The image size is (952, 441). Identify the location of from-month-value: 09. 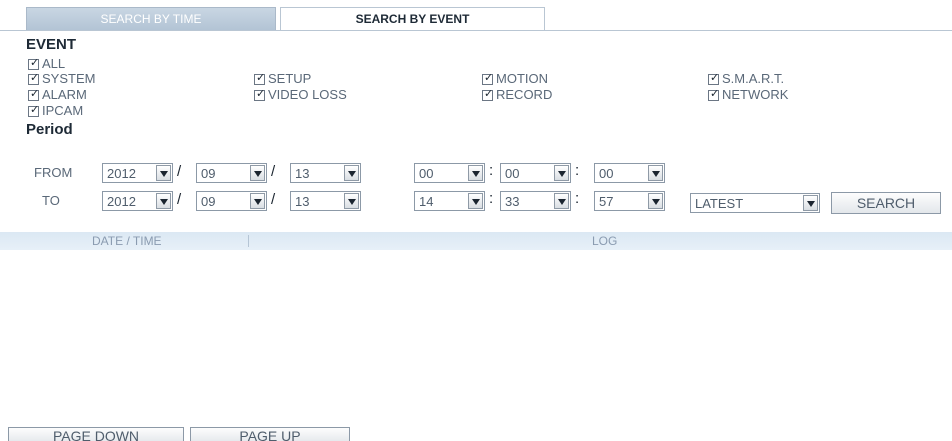
(208, 173).